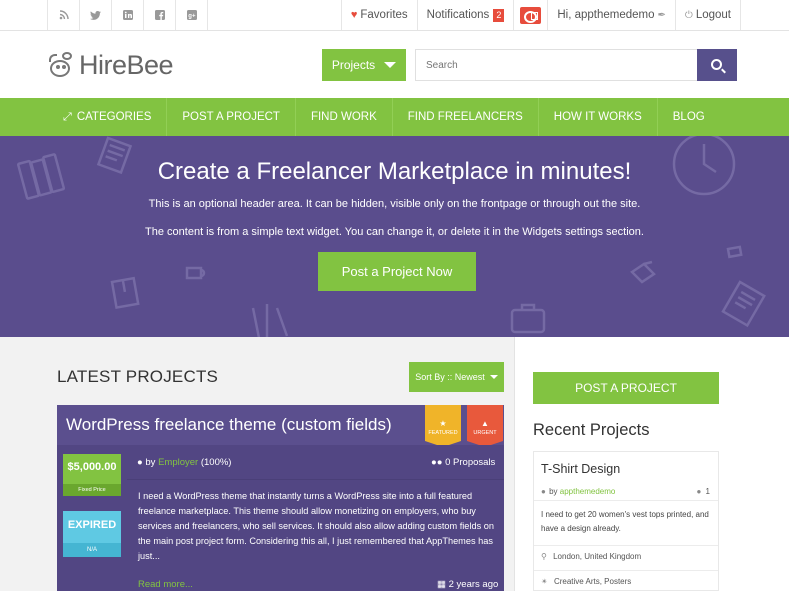 Image resolution: width=789 pixels, height=591 pixels. Describe the element at coordinates (688, 15) in the screenshot. I see `power-icon: ⏻` at that location.